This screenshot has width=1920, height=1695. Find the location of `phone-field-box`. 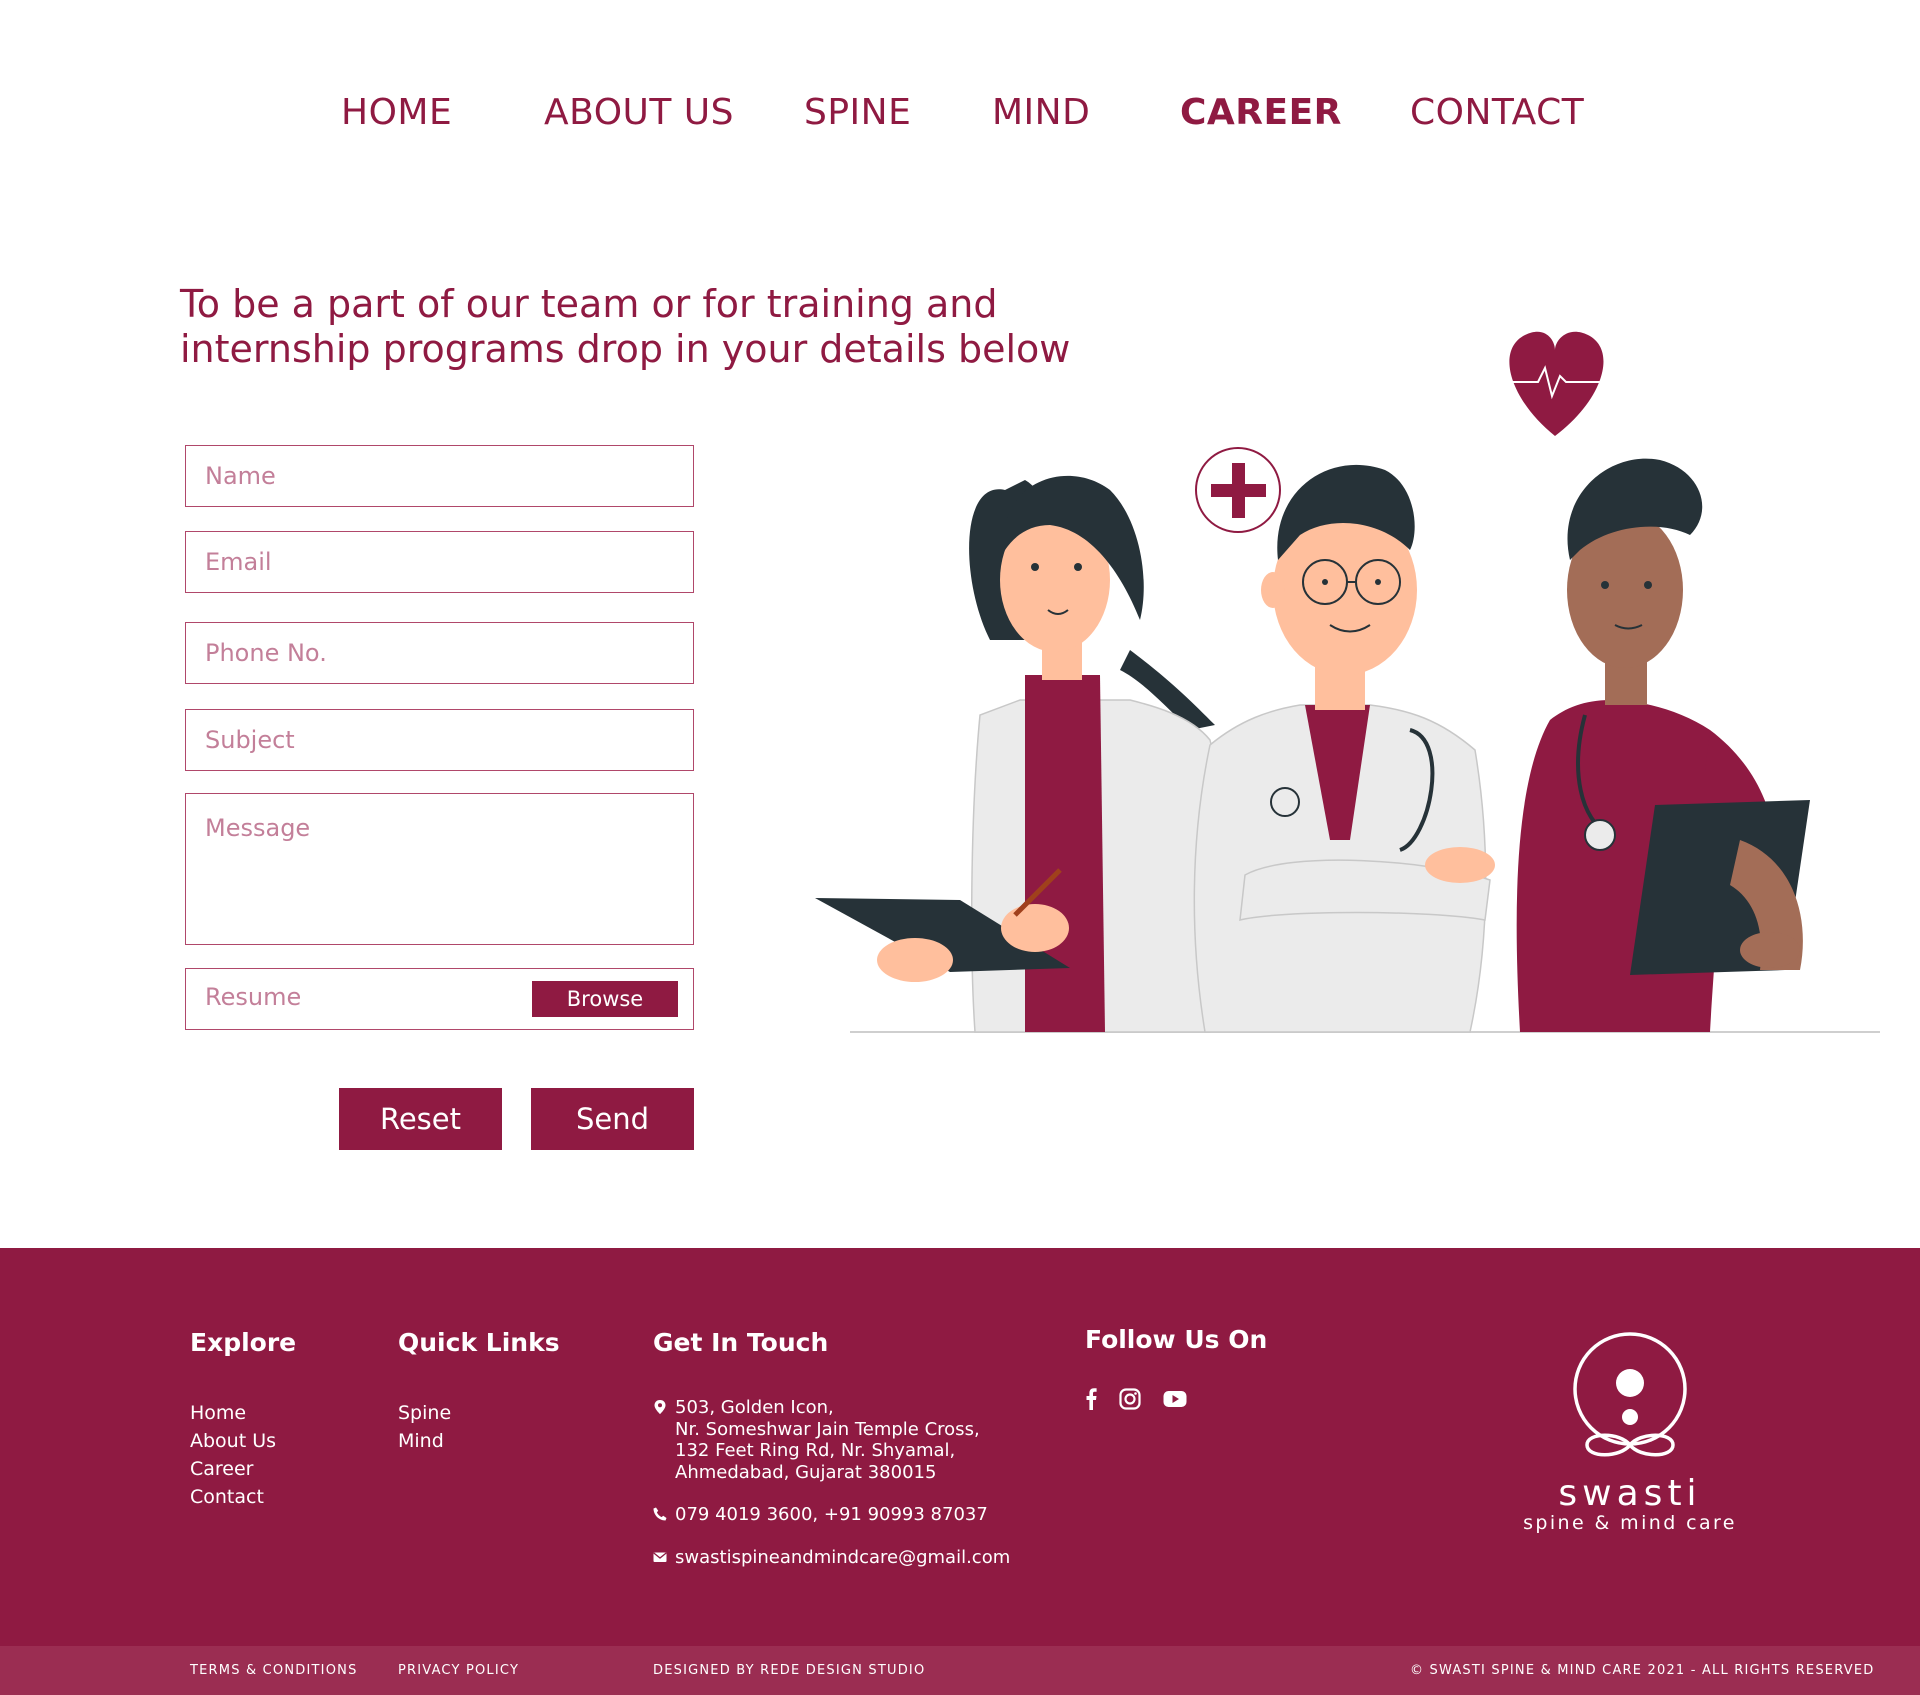

phone-field-box is located at coordinates (439, 653).